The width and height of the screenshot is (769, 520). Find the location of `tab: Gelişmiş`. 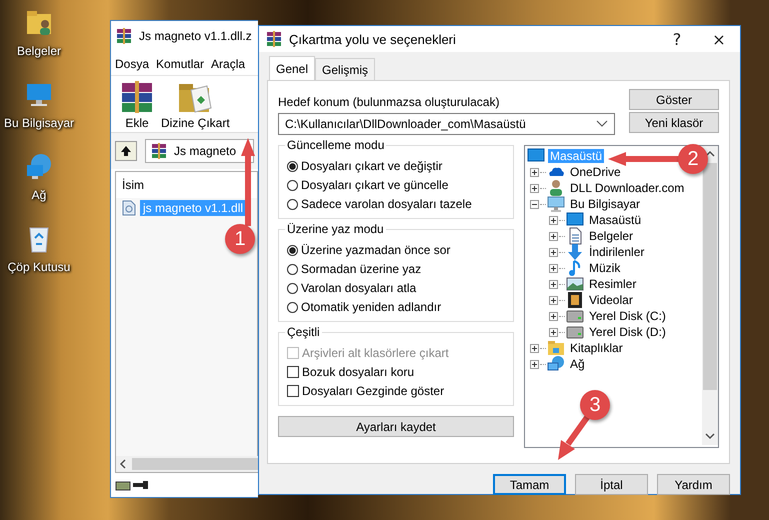

tab: Gelişmiş is located at coordinates (345, 69).